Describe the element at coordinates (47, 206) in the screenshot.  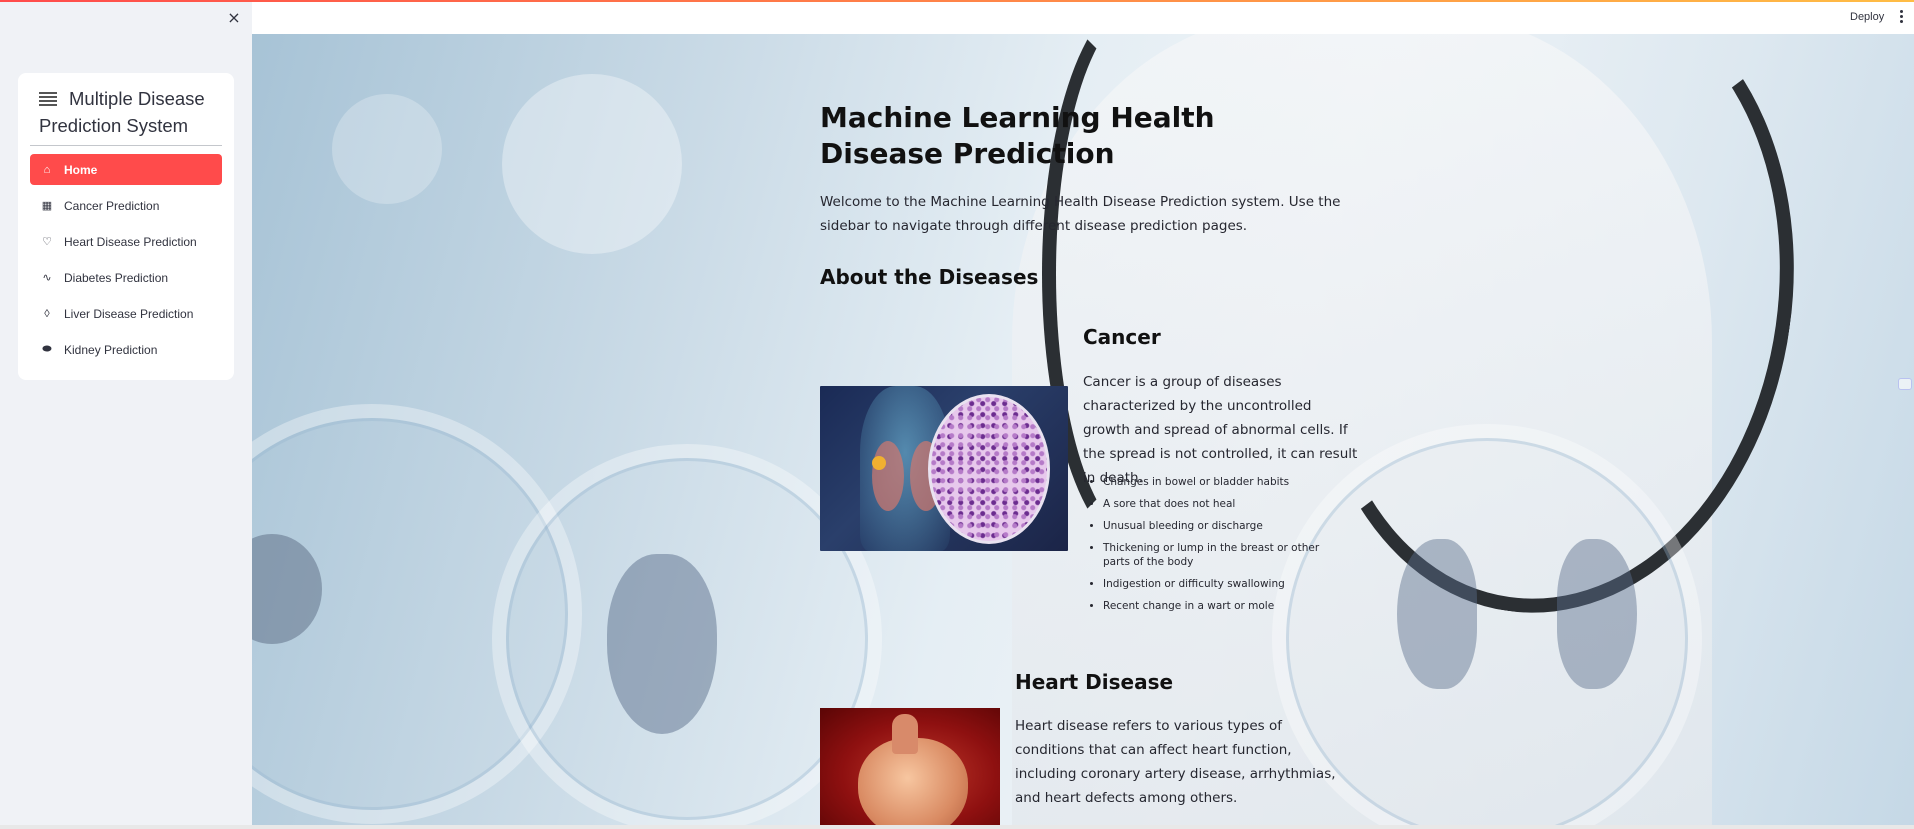
I see `hospital-icon: ▦` at that location.